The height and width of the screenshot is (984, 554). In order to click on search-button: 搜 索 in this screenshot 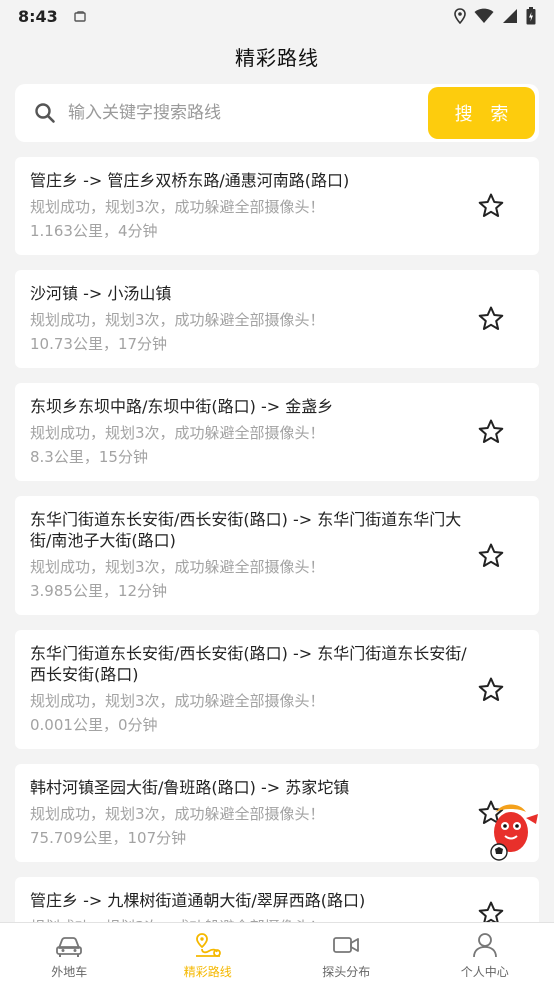, I will do `click(481, 113)`.